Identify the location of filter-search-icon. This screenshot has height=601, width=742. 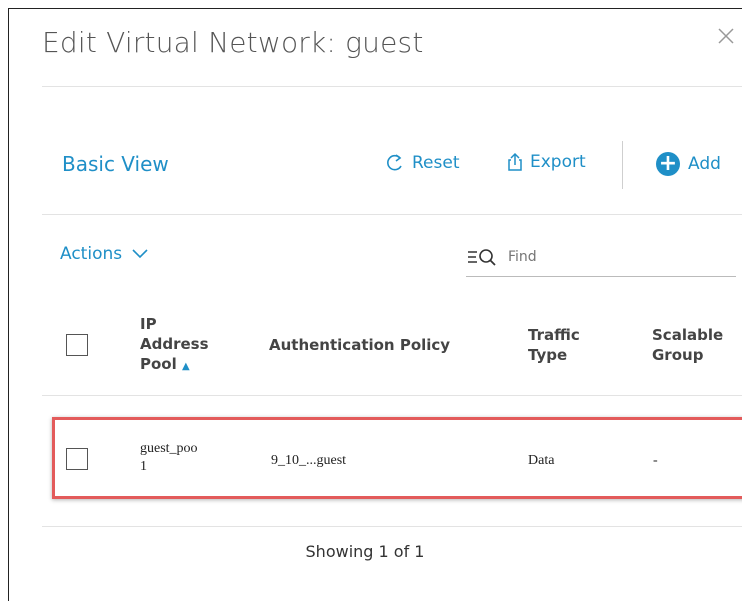
(482, 257).